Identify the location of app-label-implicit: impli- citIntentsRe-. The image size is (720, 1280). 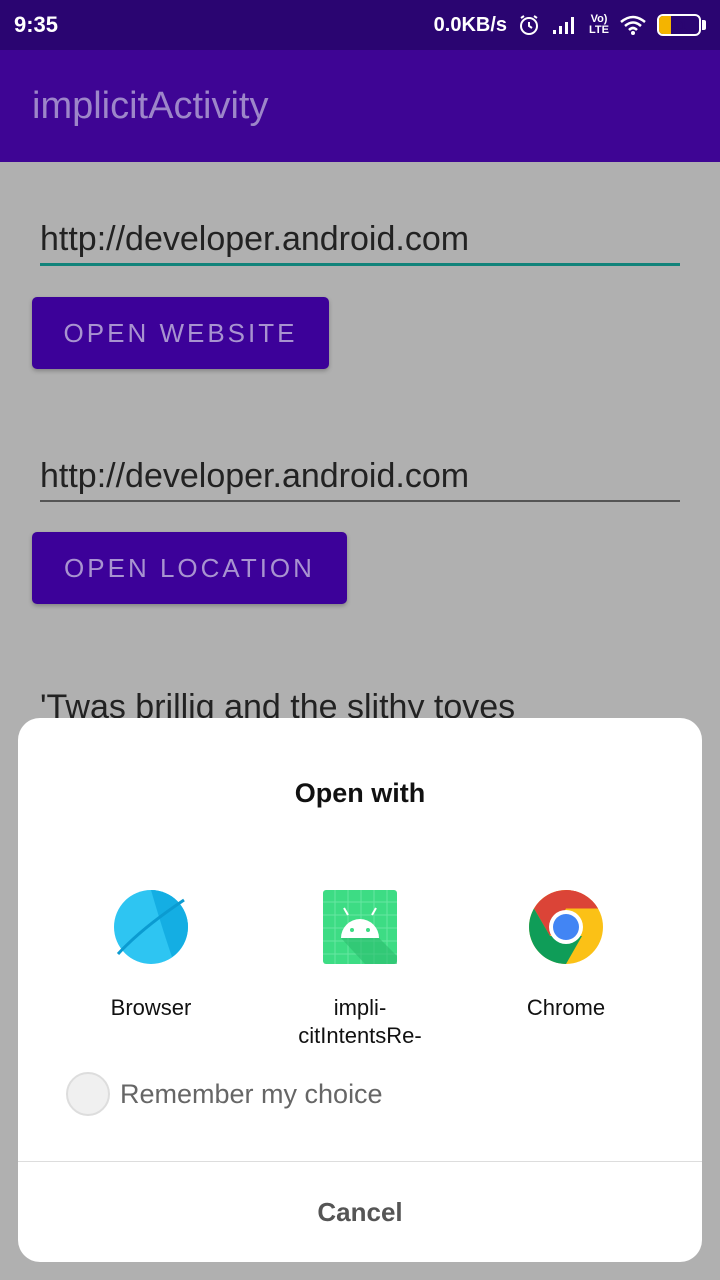
(360, 1021).